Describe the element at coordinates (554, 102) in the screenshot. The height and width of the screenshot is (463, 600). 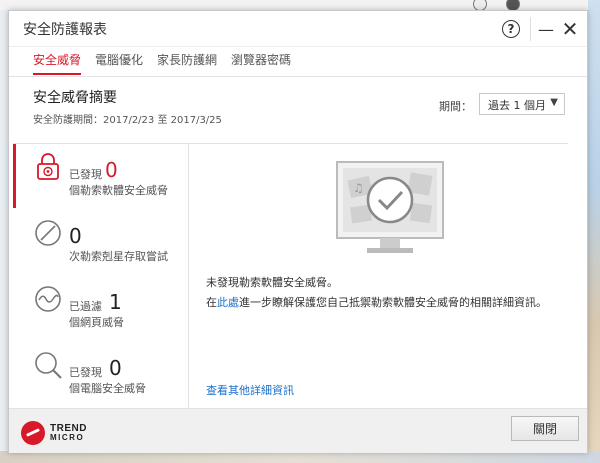
I see `chevron-down-icon: ▼` at that location.